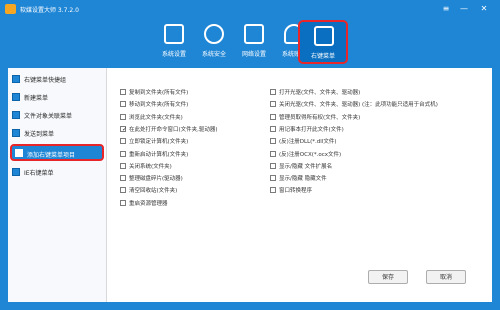 Image resolution: width=500 pixels, height=310 pixels. Describe the element at coordinates (214, 34) in the screenshot. I see `shield-icon` at that location.